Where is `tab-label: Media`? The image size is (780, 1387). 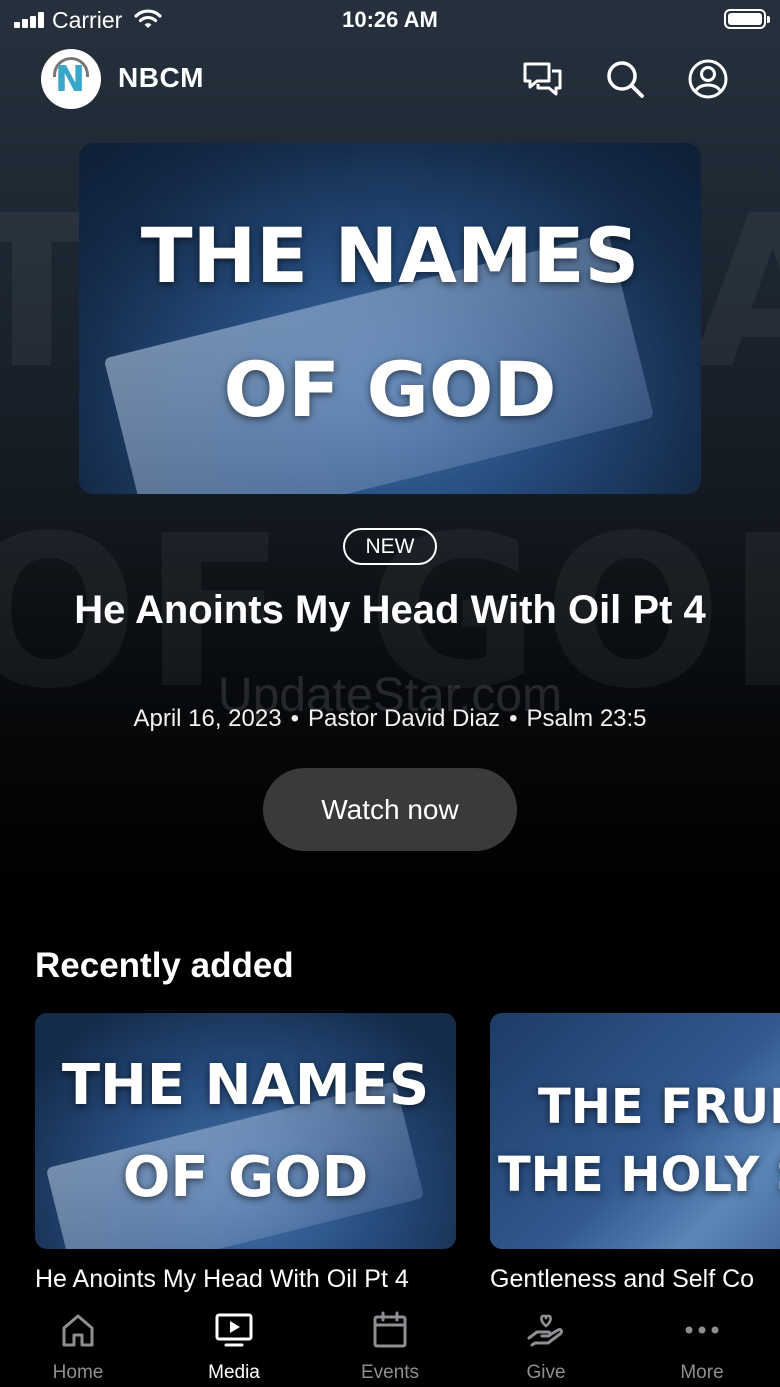 tab-label: Media is located at coordinates (234, 1372).